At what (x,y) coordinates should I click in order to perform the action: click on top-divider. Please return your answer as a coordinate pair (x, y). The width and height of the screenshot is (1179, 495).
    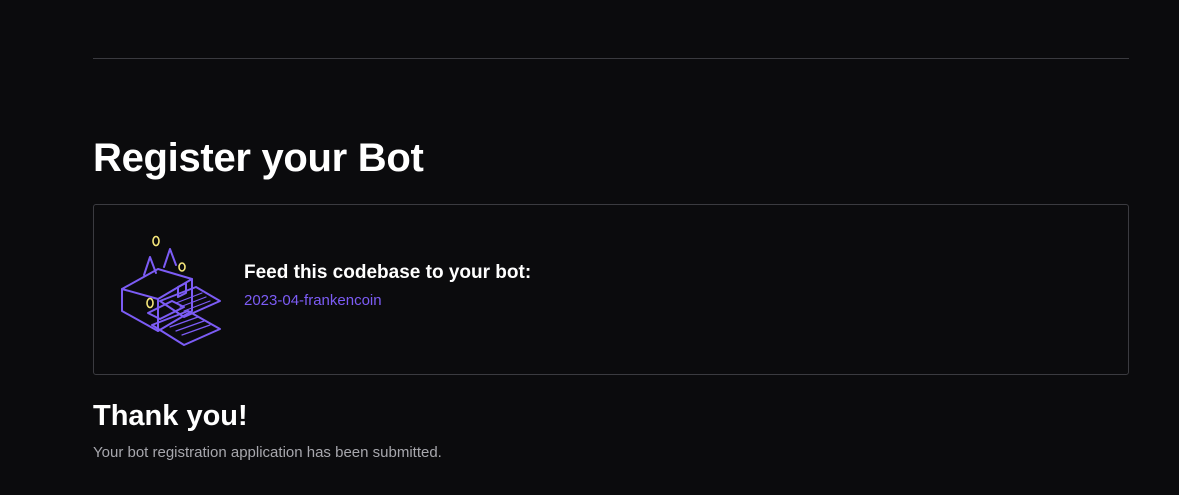
    Looking at the image, I should click on (611, 58).